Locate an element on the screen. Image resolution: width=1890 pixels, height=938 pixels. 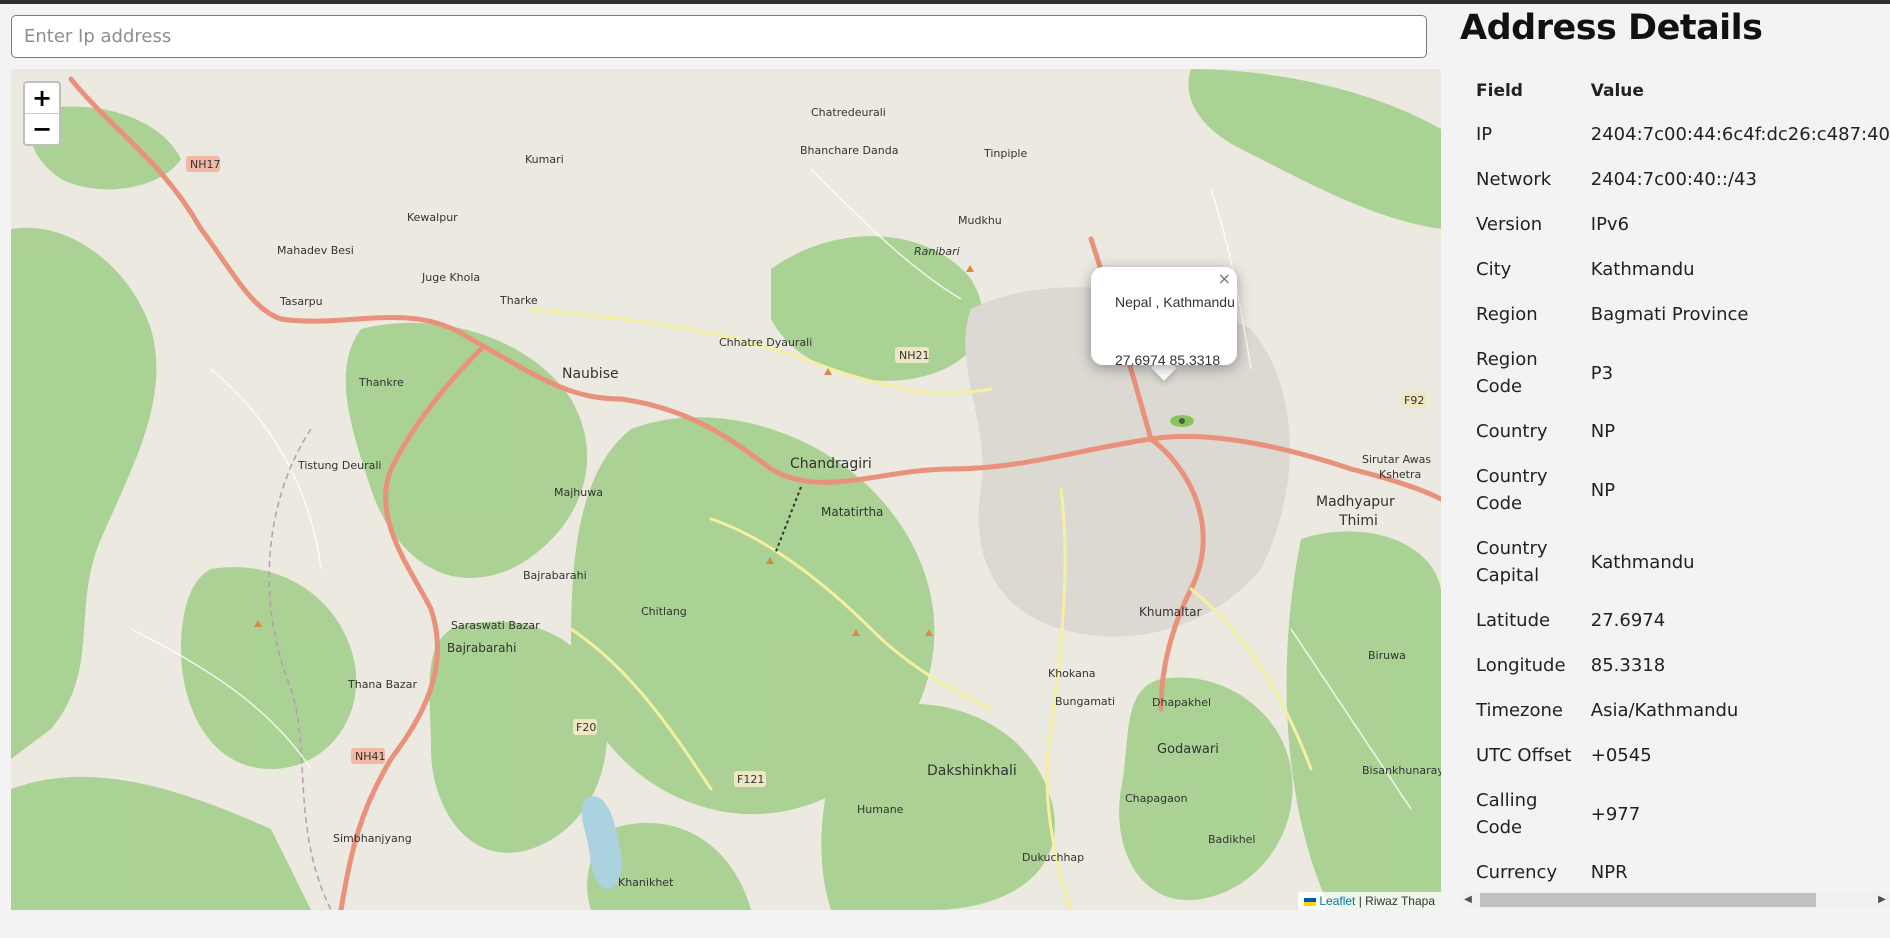
field-cell: Network is located at coordinates (1514, 179).